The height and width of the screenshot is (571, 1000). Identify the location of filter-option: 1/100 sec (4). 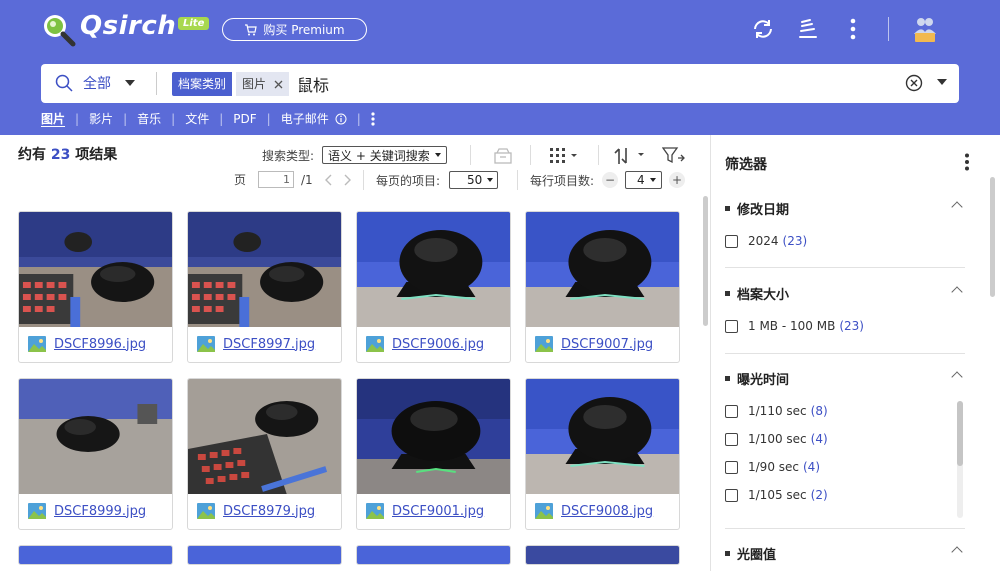
(776, 439).